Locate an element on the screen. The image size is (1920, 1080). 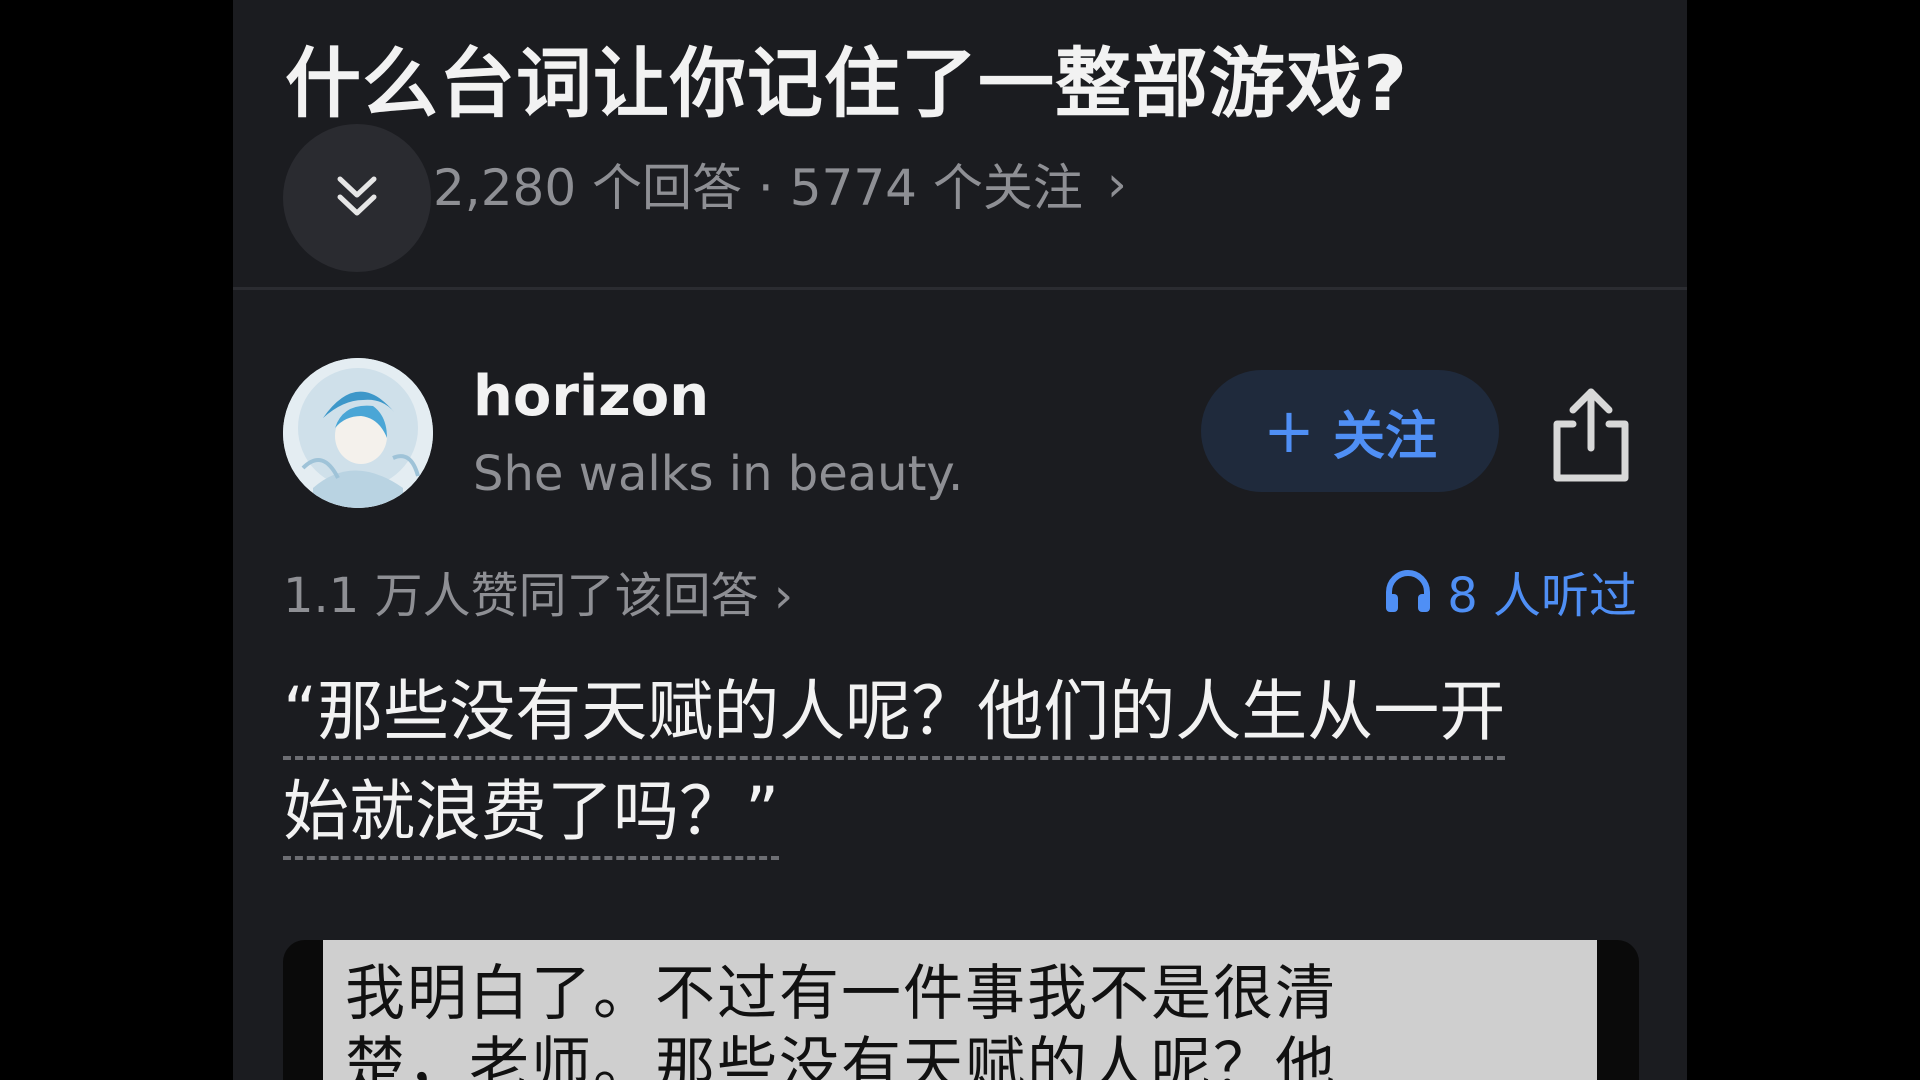
answer-image: 我明白了。不过有一件事我不是很清 楚，老师。那些没有天赋的人呢？他 is located at coordinates (961, 1010).